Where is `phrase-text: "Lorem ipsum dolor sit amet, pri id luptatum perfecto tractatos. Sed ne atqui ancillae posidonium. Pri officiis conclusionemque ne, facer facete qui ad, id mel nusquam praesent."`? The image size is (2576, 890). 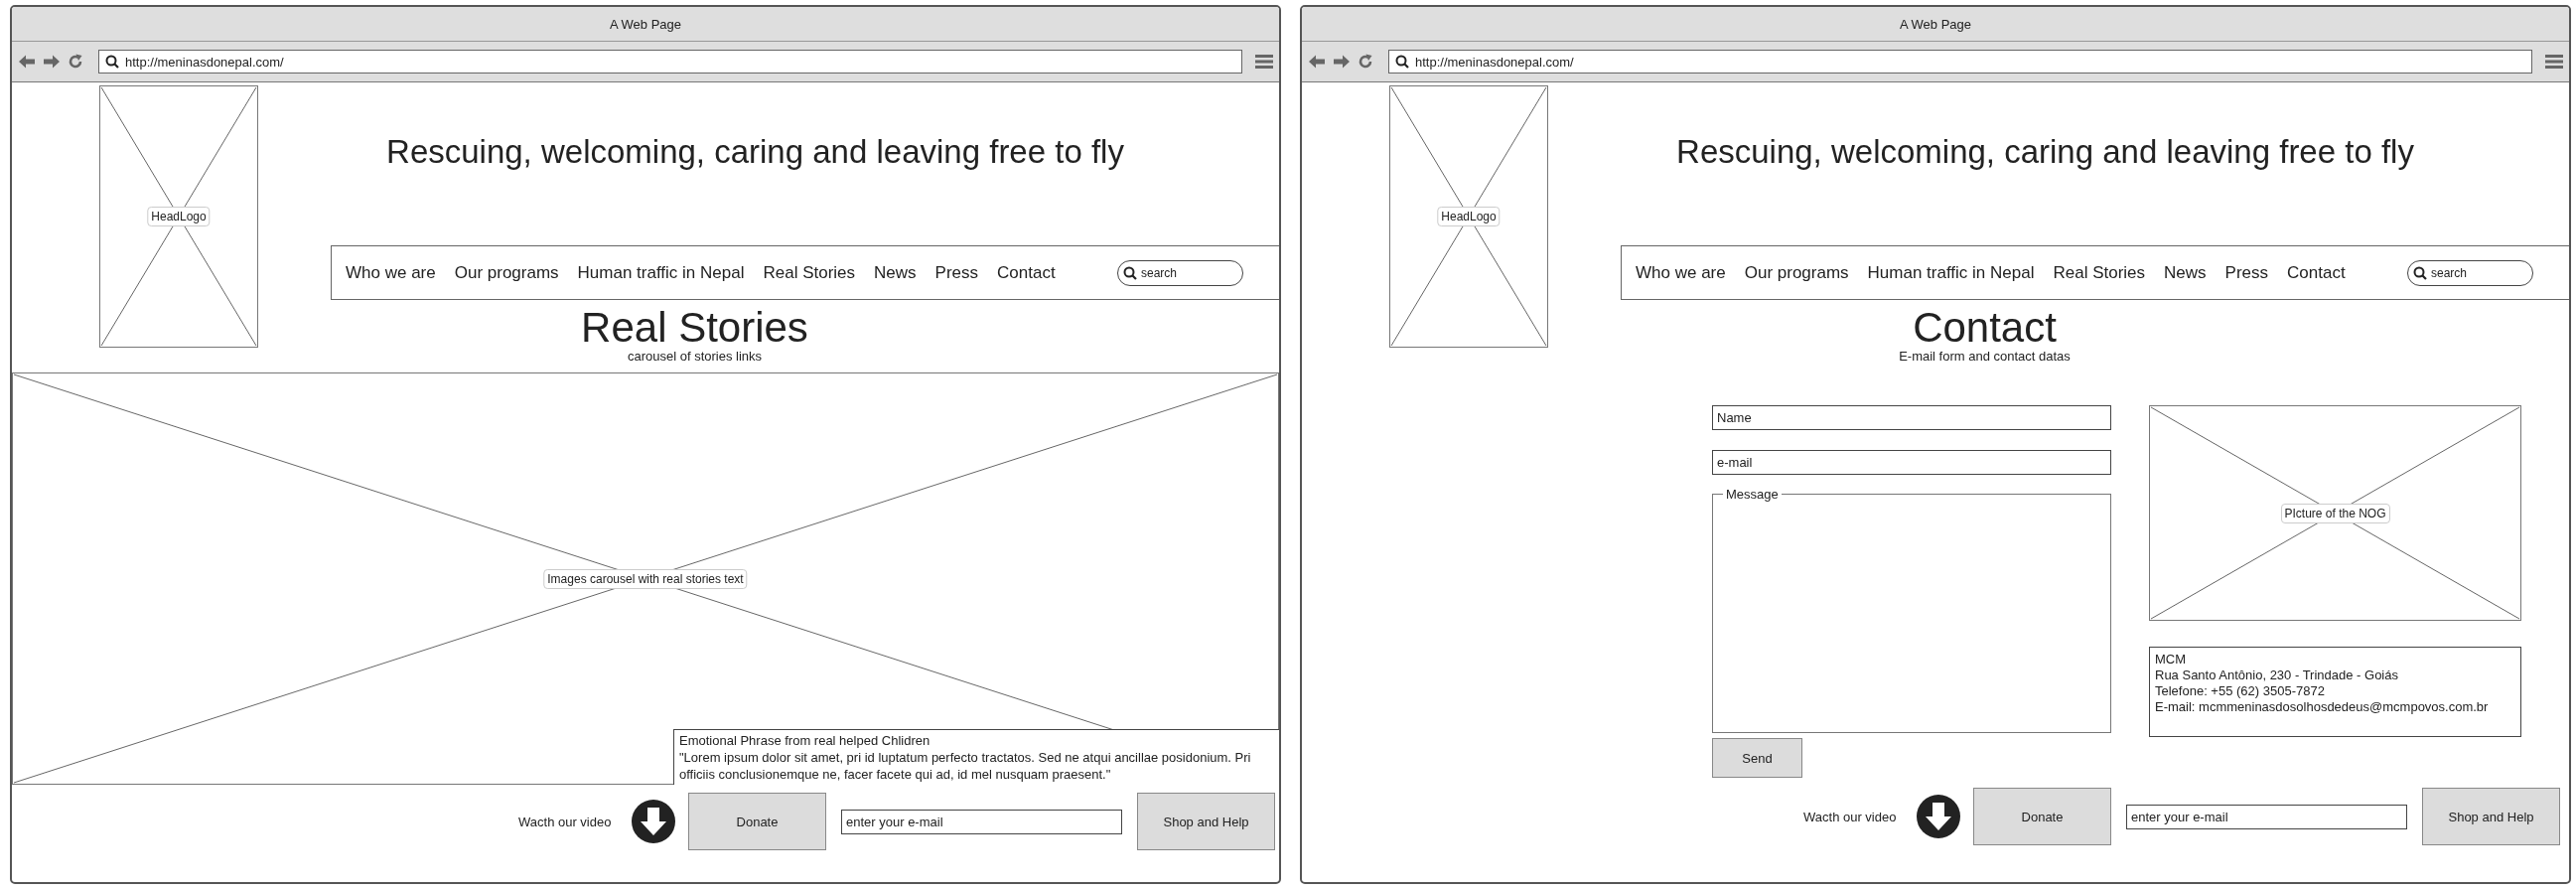
phrase-text: "Lorem ipsum dolor sit amet, pri id luptatum perfecto tractatos. Sed ne atqui ancillae posidonium. Pri officiis conclusionemque ne, facer facete qui ad, id mel nusquam praesent." is located at coordinates (965, 766).